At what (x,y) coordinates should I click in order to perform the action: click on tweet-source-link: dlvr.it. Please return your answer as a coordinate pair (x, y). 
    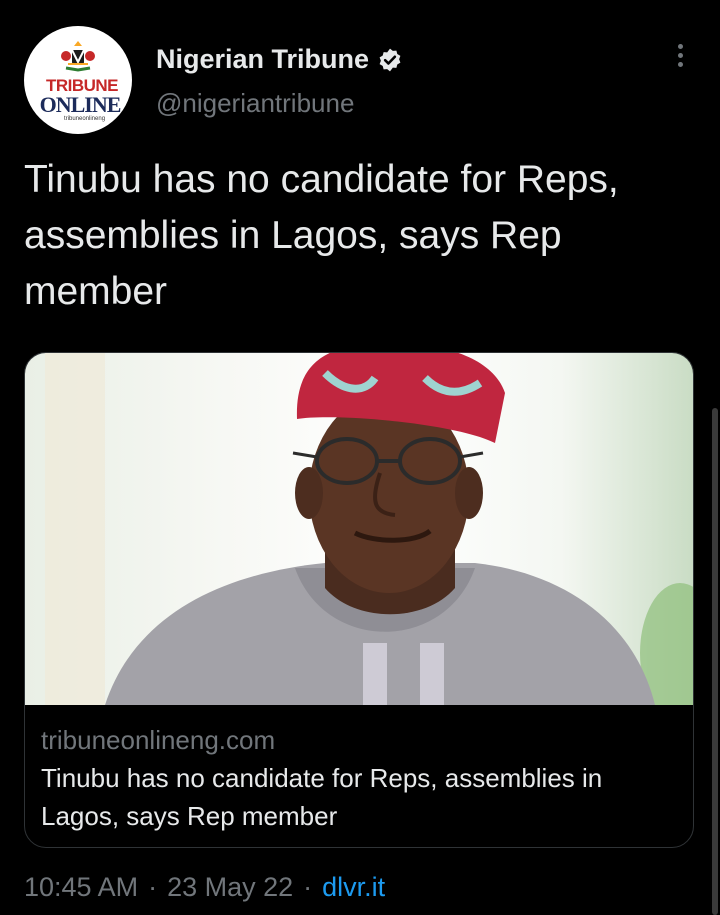
    Looking at the image, I should click on (353, 887).